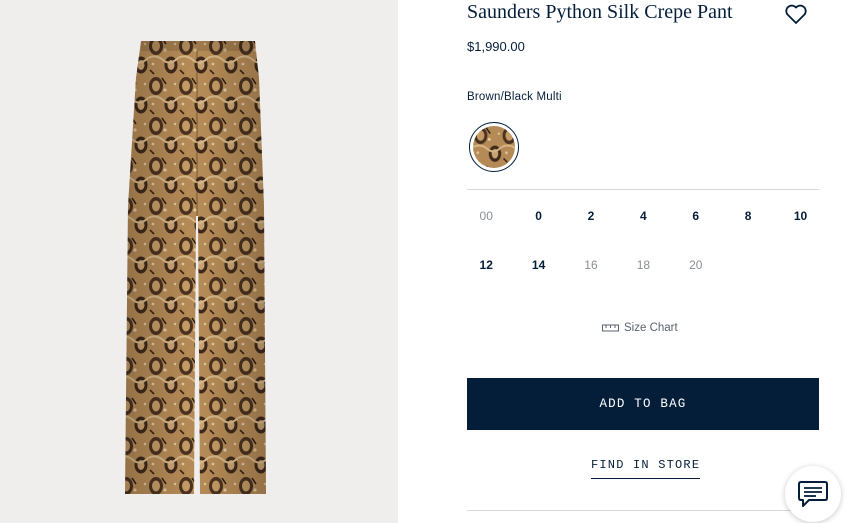 Image resolution: width=857 pixels, height=523 pixels. I want to click on size-option-6: 6, so click(696, 216).